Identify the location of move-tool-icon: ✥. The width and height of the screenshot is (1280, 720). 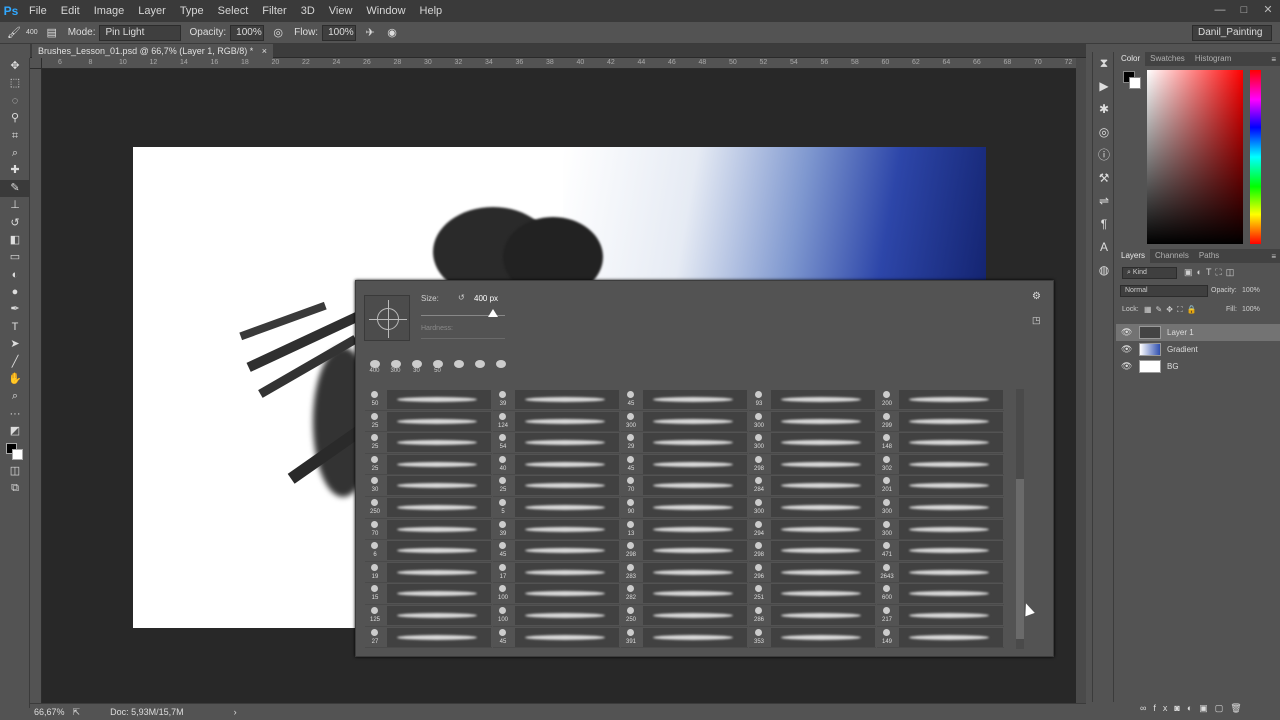
(15, 66).